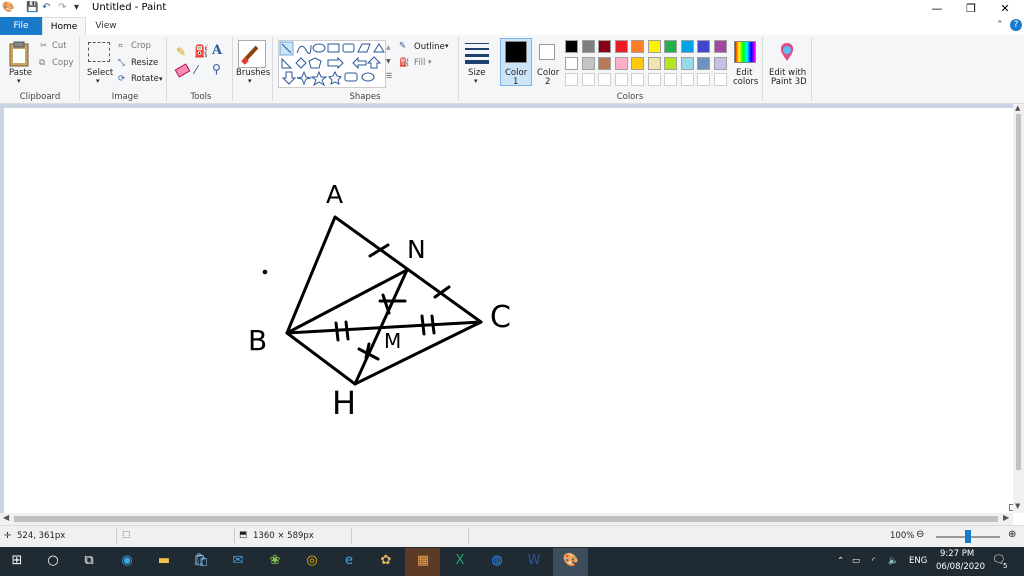  I want to click on paste-dropdown-icon: ▾, so click(19, 81).